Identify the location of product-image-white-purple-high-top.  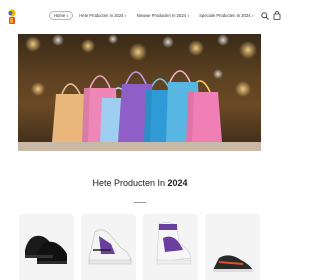
(174, 243).